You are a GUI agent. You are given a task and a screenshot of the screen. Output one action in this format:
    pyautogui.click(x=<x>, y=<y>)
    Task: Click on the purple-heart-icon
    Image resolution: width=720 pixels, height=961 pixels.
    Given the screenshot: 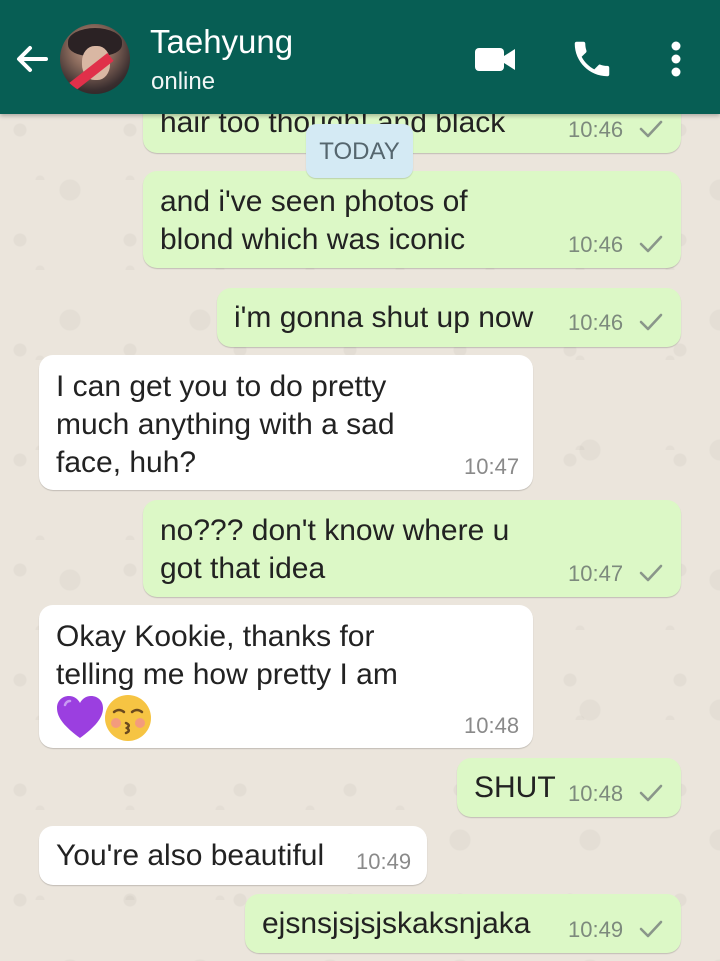 What is the action you would take?
    pyautogui.click(x=80, y=717)
    